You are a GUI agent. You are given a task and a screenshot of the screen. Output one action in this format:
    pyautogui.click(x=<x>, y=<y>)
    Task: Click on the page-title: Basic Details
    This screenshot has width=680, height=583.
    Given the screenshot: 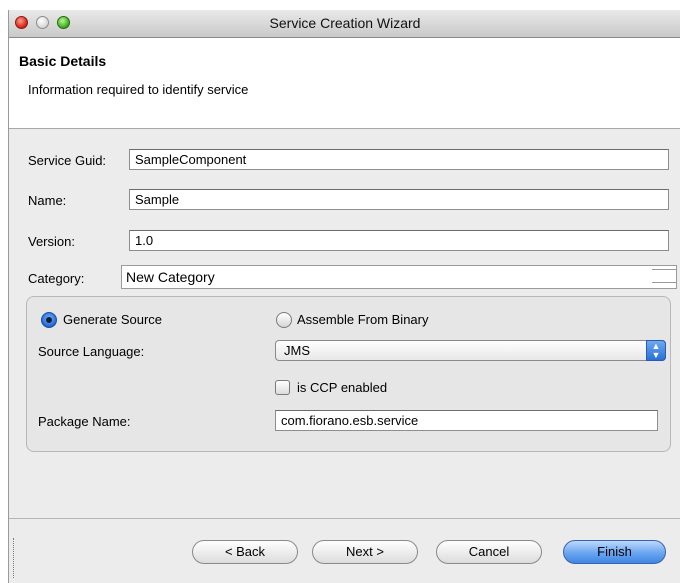 What is the action you would take?
    pyautogui.click(x=63, y=61)
    